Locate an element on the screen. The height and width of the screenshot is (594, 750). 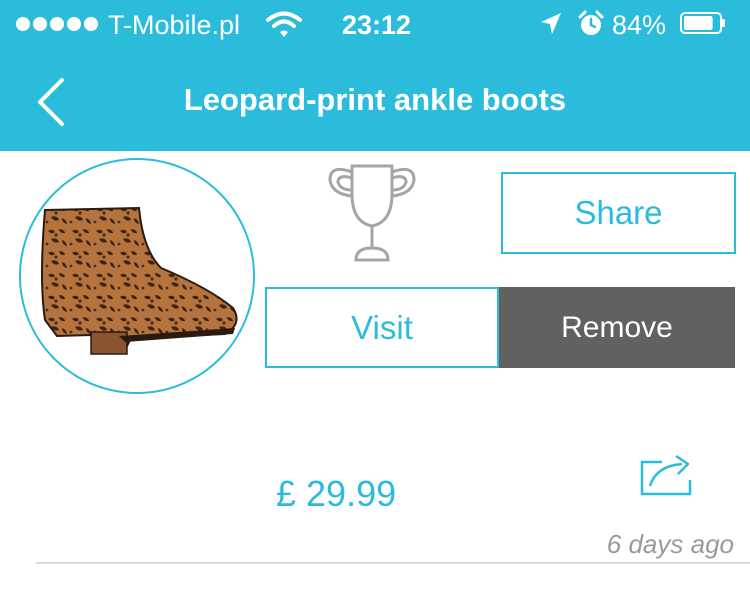
product-image is located at coordinates (137, 276).